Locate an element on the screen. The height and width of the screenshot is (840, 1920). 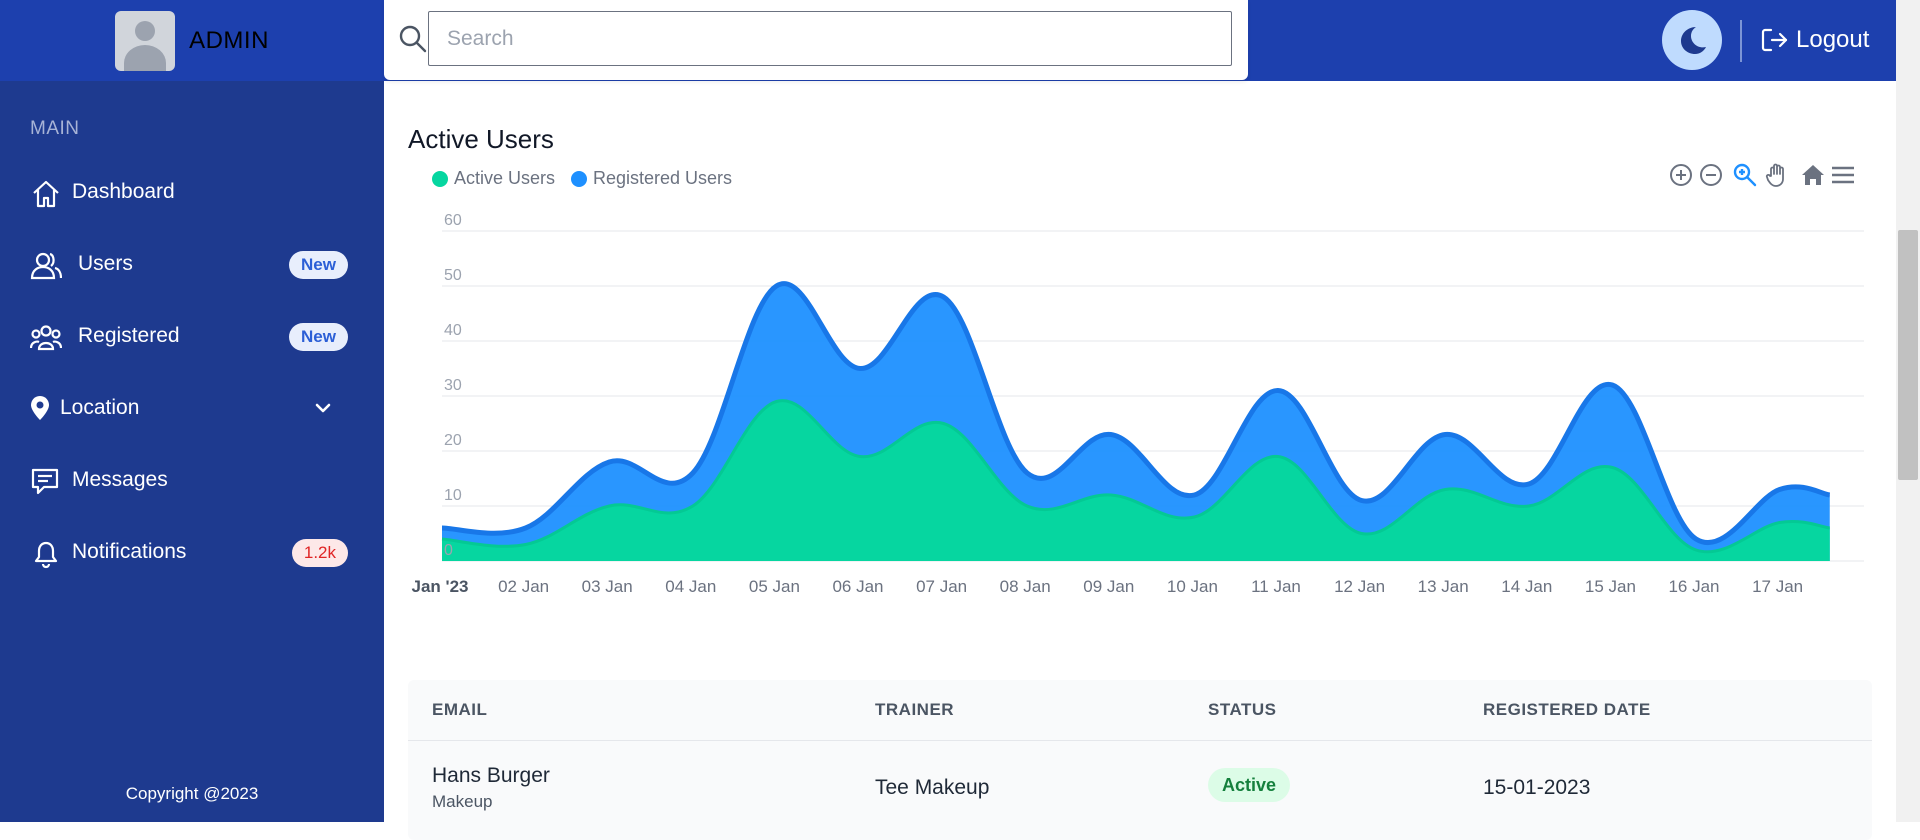
sidebar-item-location: Location is located at coordinates (192, 409).